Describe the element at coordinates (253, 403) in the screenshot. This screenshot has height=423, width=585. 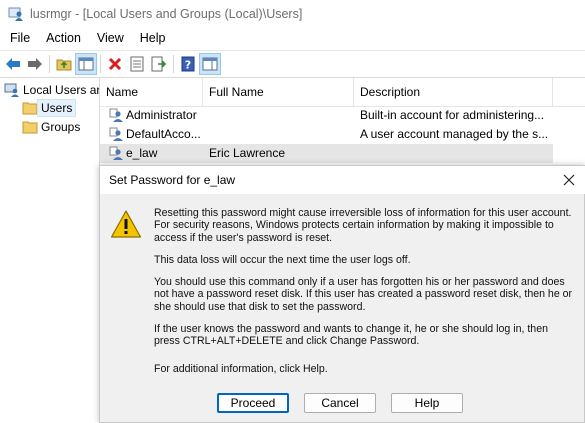
I see `proceed-button: Proceed` at that location.